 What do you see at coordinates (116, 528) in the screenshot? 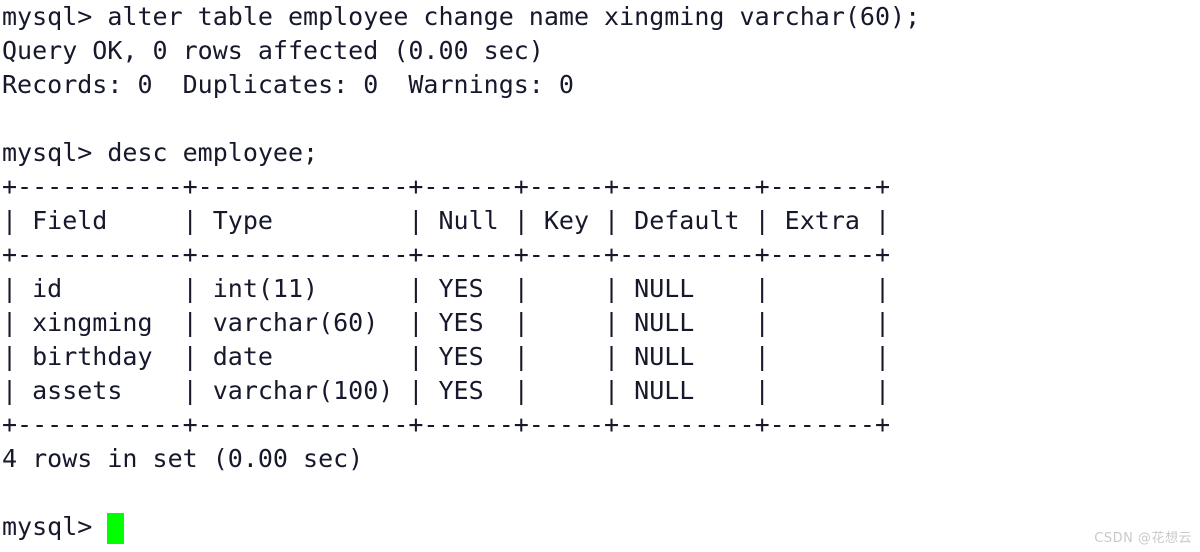
I see `text-cursor` at bounding box center [116, 528].